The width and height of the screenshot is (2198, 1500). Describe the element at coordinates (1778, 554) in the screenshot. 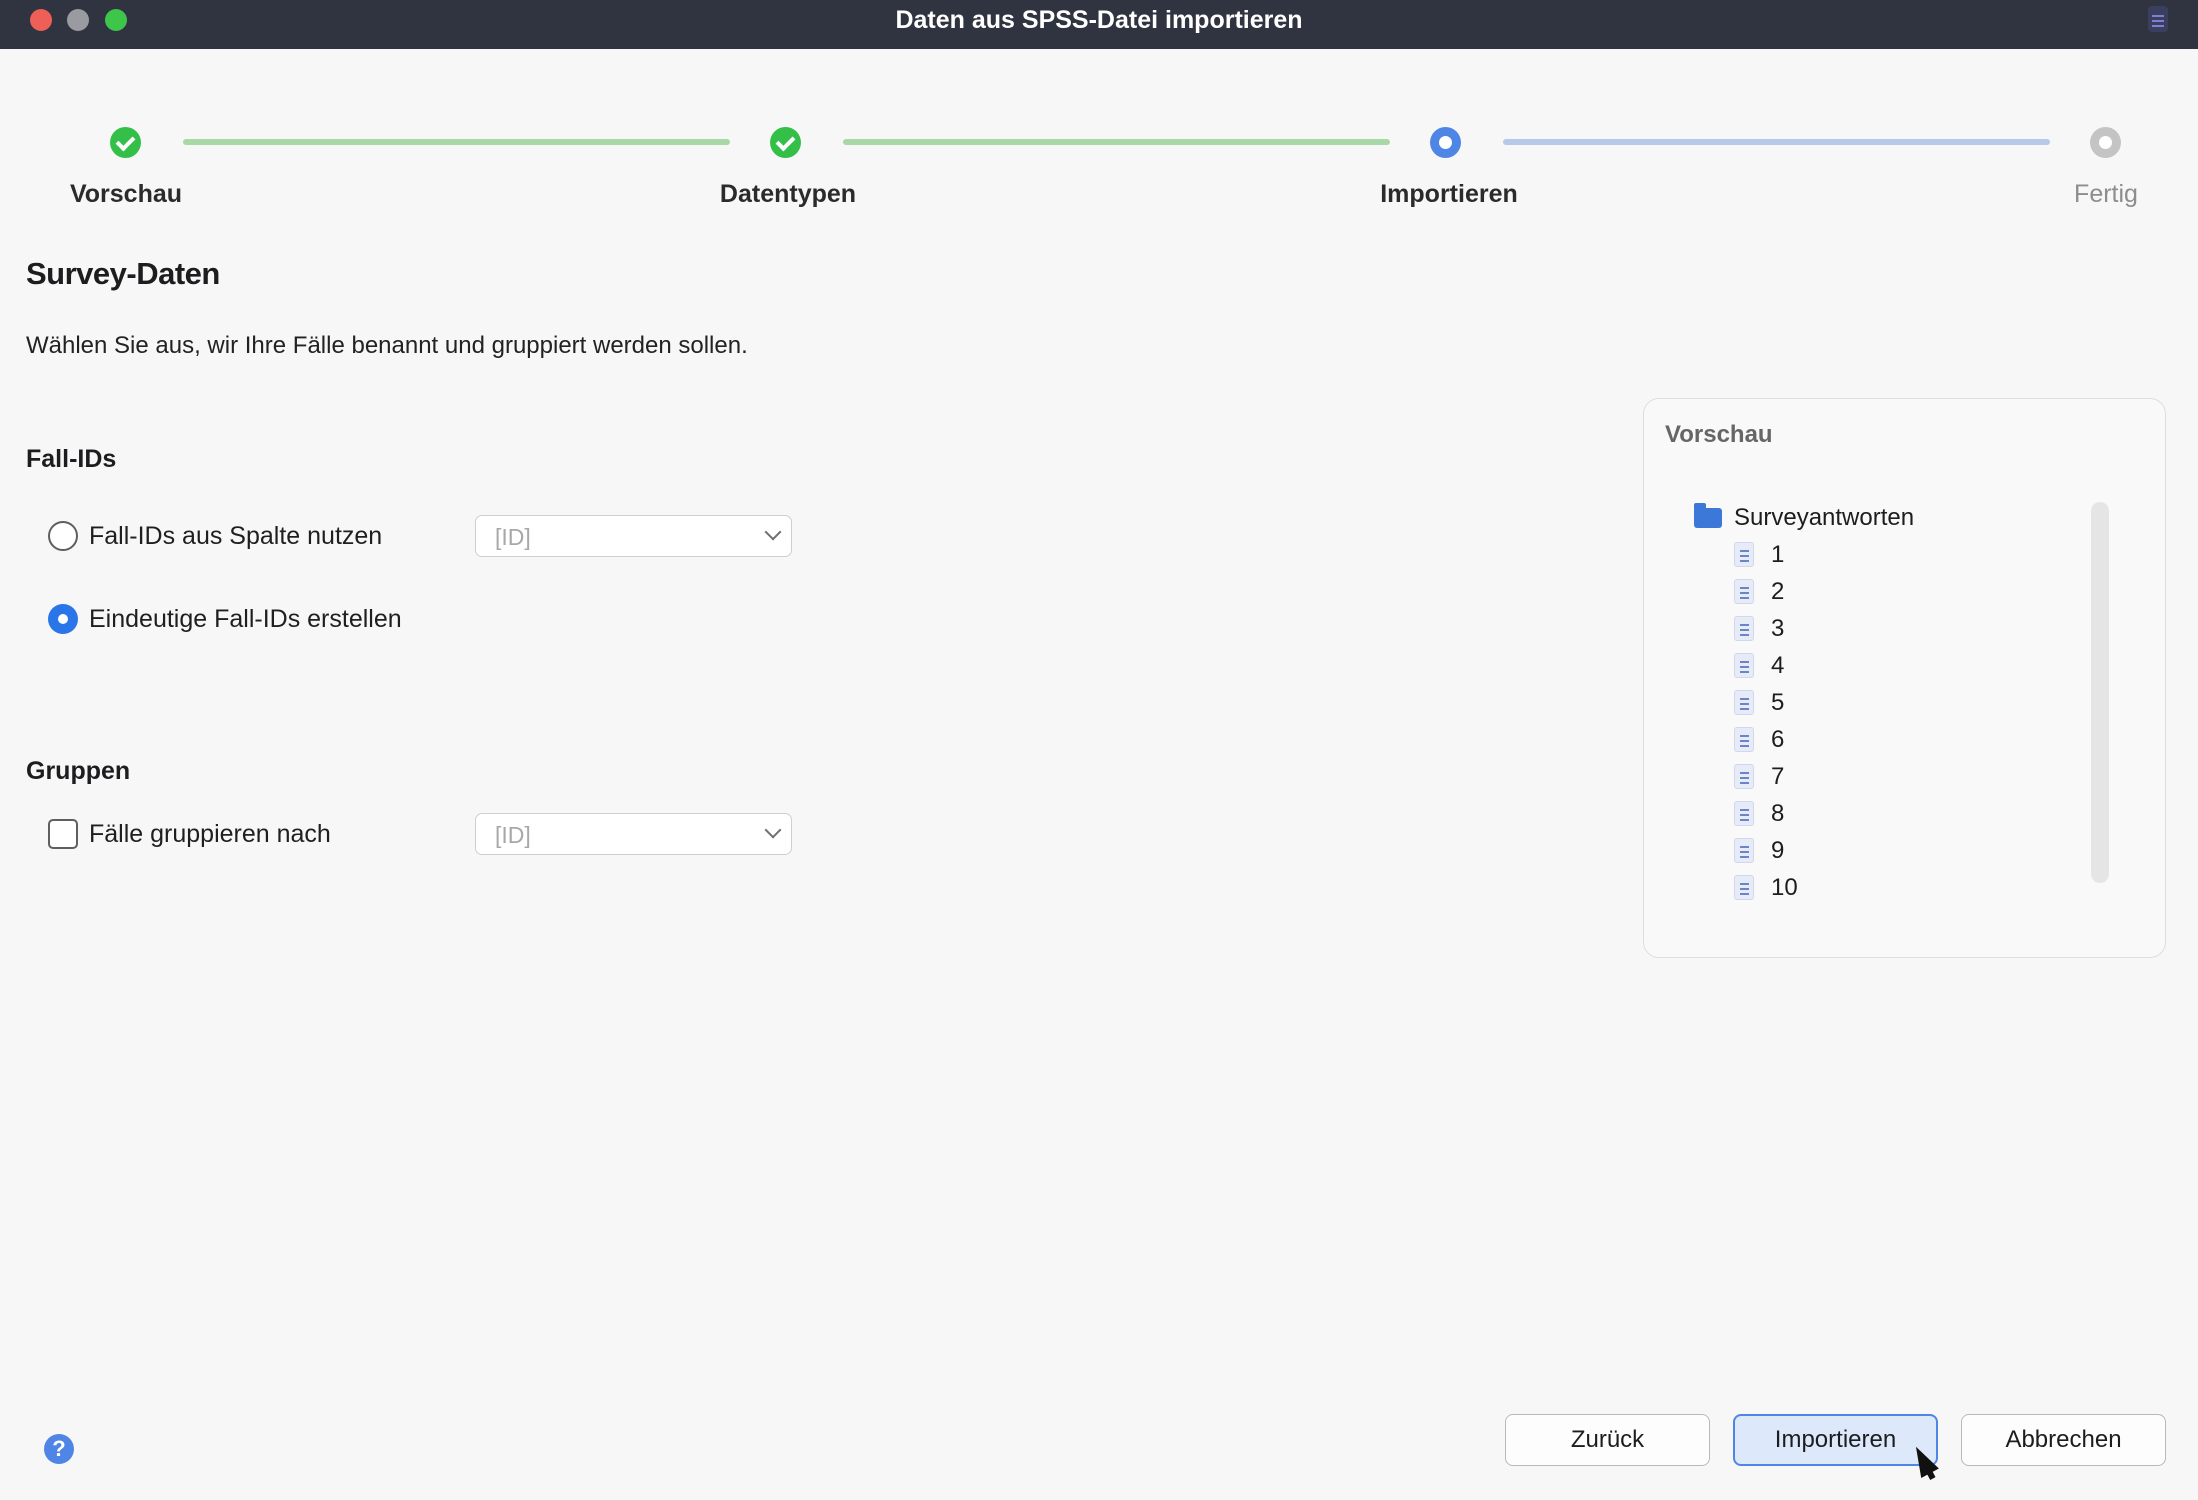

I see `tree-item-label: 1` at that location.